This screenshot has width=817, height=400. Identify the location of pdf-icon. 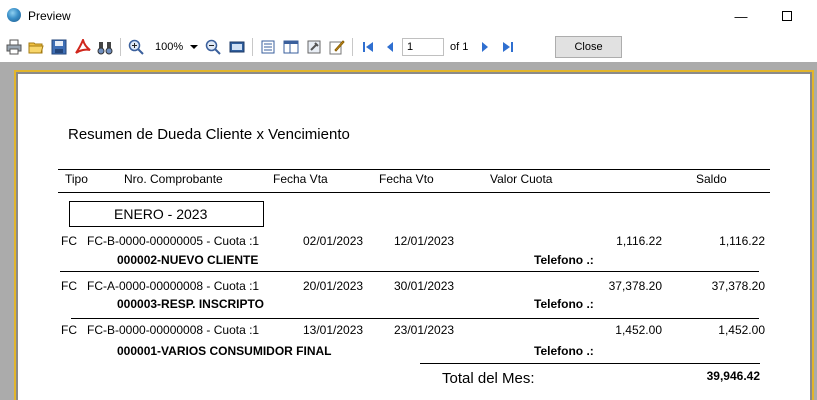
(83, 47).